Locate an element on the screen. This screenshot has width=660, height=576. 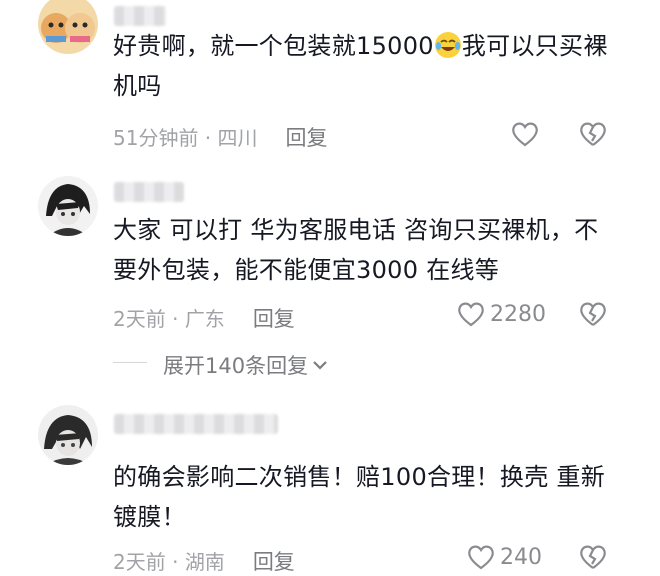
comment-location: 四川 is located at coordinates (237, 138).